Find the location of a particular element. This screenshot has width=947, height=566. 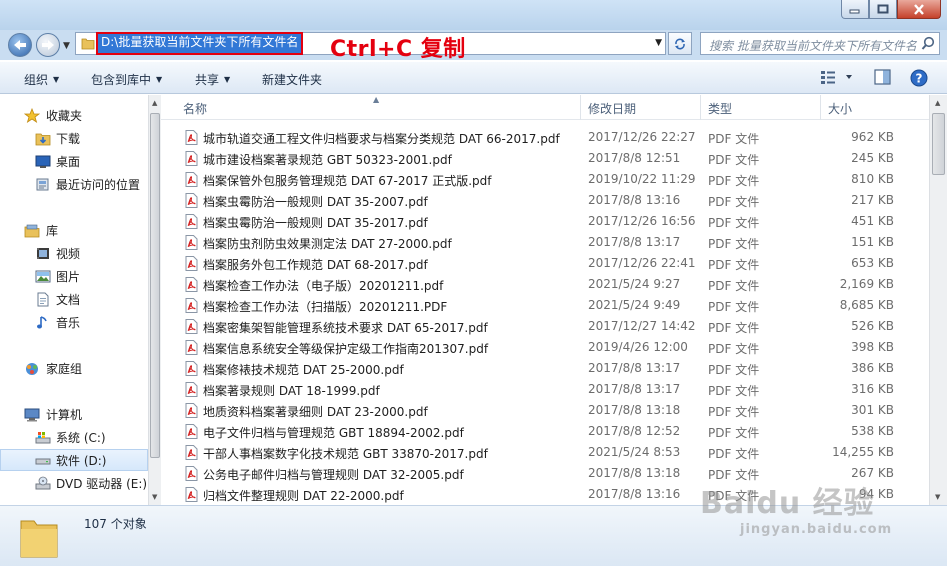

file-modified: 2021/5/24 8:53 is located at coordinates (634, 452).